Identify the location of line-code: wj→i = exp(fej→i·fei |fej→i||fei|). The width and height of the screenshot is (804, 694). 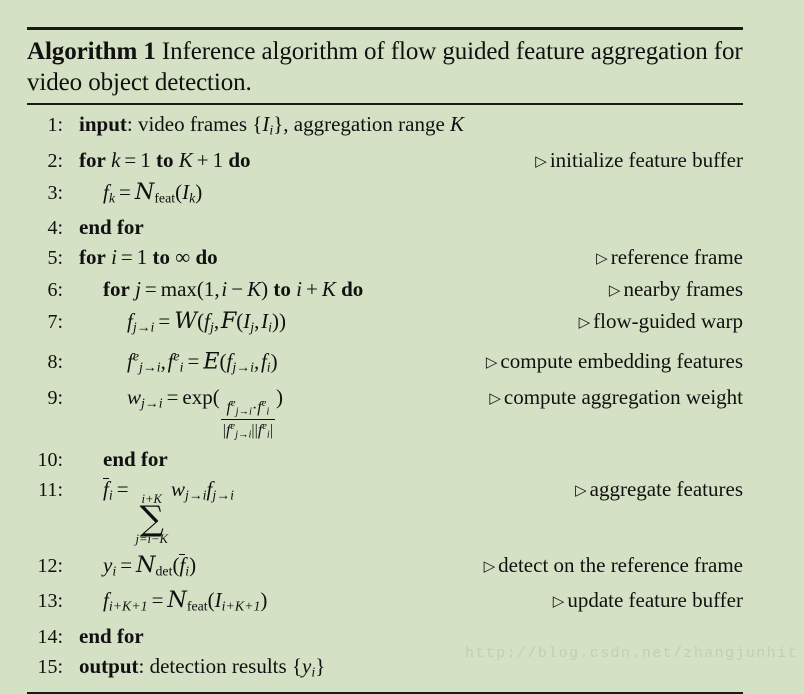
(205, 412).